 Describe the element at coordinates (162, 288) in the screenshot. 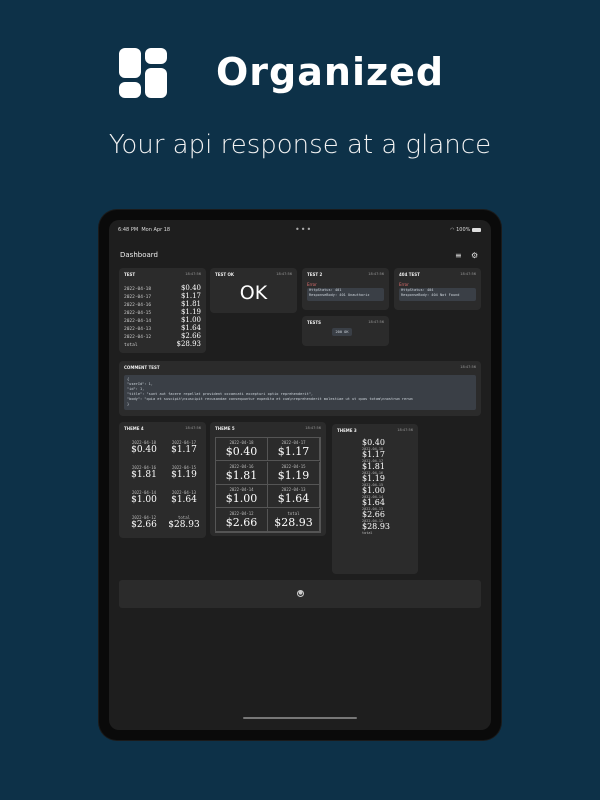

I see `list-item: 2022-04-18 $0.40` at that location.